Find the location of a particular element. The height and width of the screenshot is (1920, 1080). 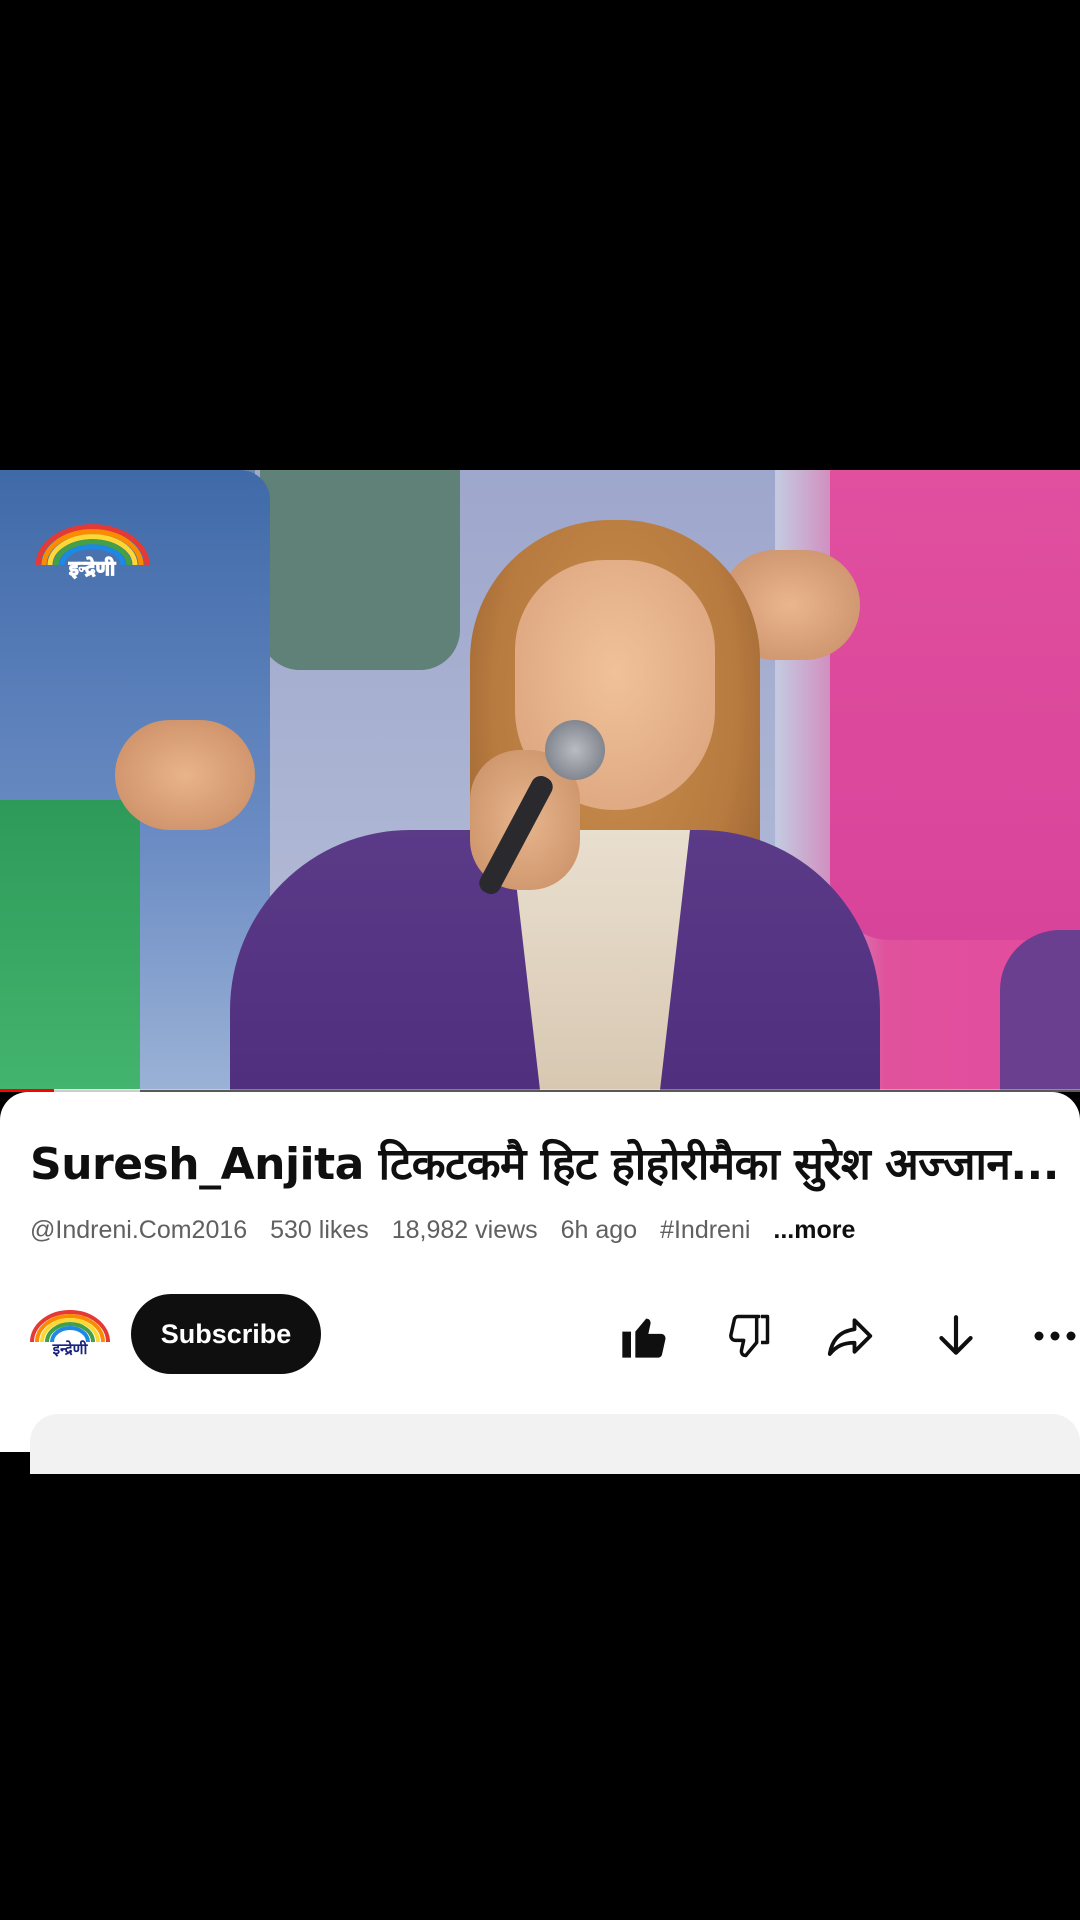

like-count: 530 likes is located at coordinates (319, 1230).